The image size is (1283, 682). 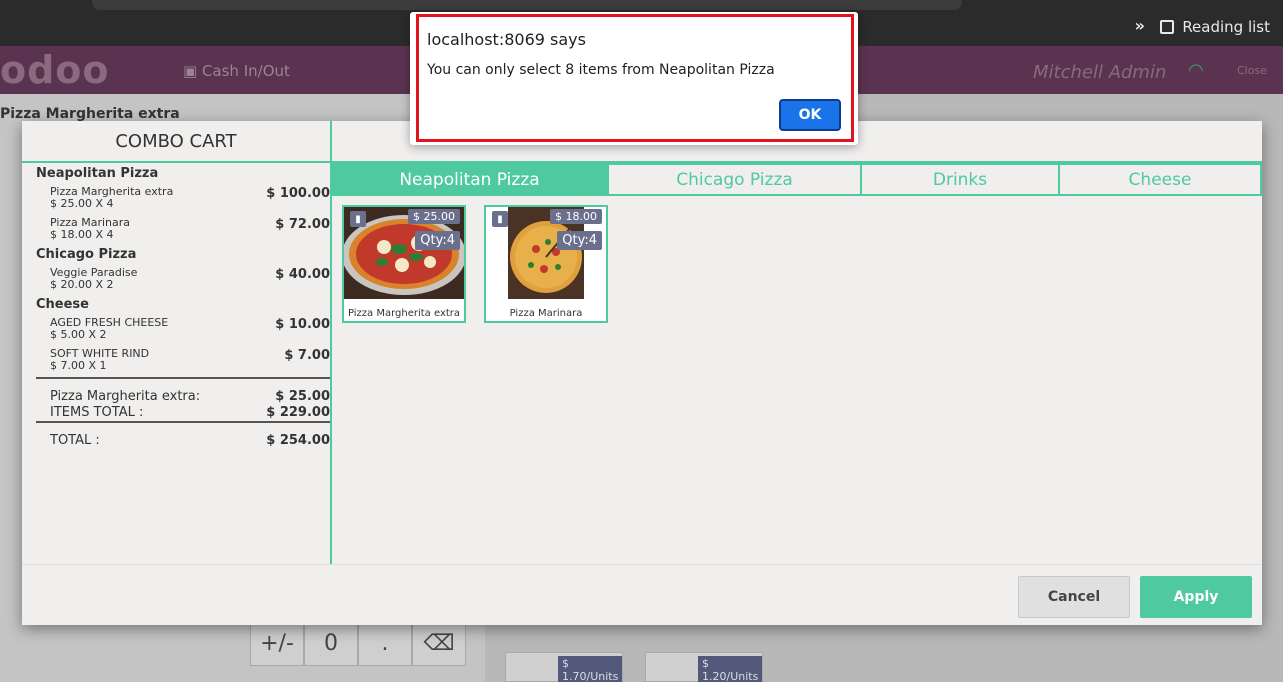 What do you see at coordinates (183, 413) in the screenshot?
I see `cart-items-total-row: ITEMS TOTAL : $ 229.00` at bounding box center [183, 413].